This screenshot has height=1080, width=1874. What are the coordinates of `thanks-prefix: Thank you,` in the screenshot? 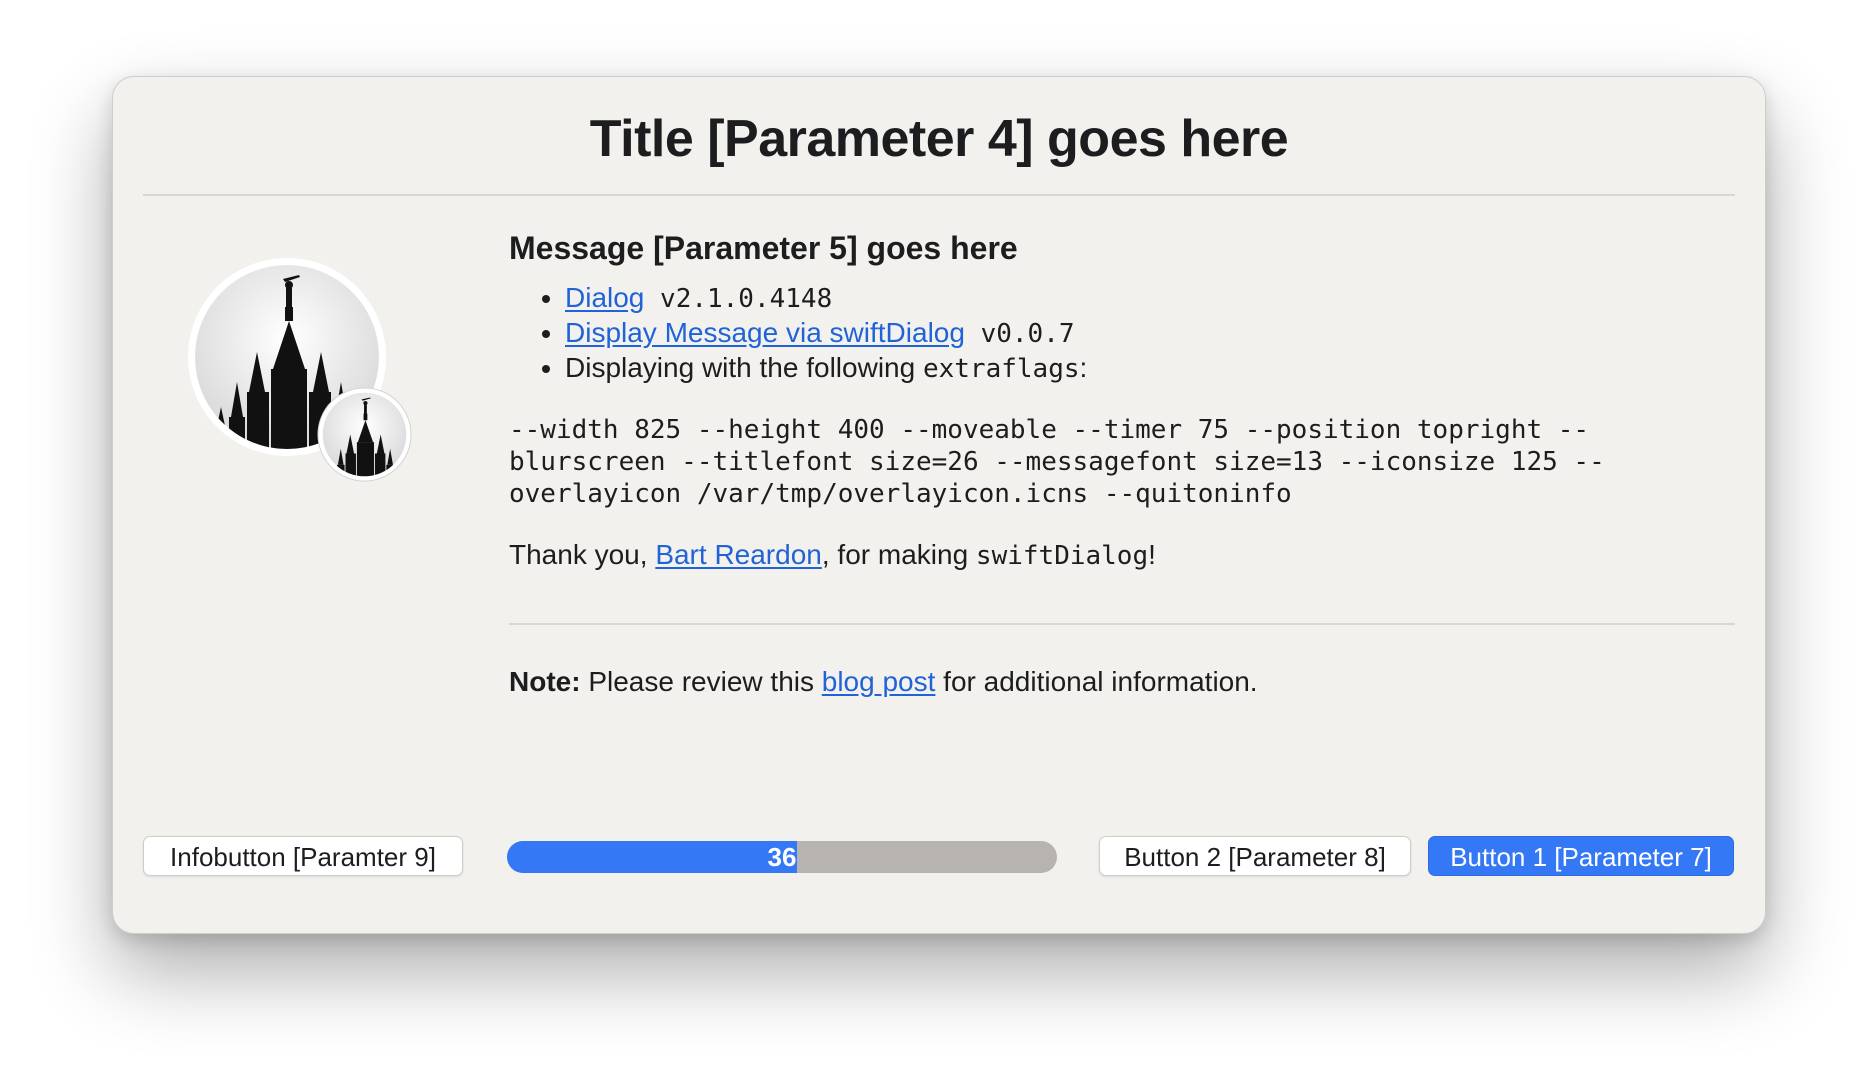 It's located at (582, 554).